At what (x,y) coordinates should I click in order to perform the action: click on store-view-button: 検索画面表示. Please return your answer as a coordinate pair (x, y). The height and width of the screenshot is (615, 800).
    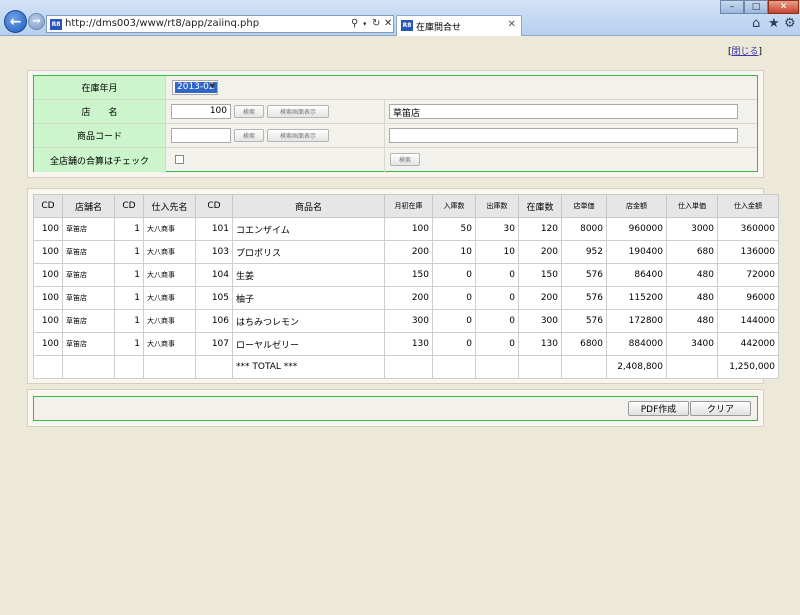
    Looking at the image, I should click on (298, 111).